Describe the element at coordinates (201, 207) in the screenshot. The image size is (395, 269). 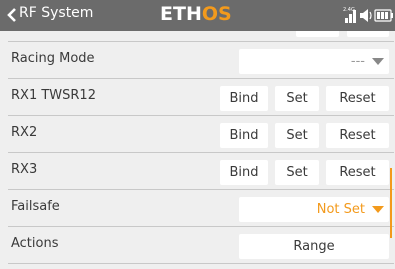
I see `failsafe-row: Failsafe Not Set` at that location.